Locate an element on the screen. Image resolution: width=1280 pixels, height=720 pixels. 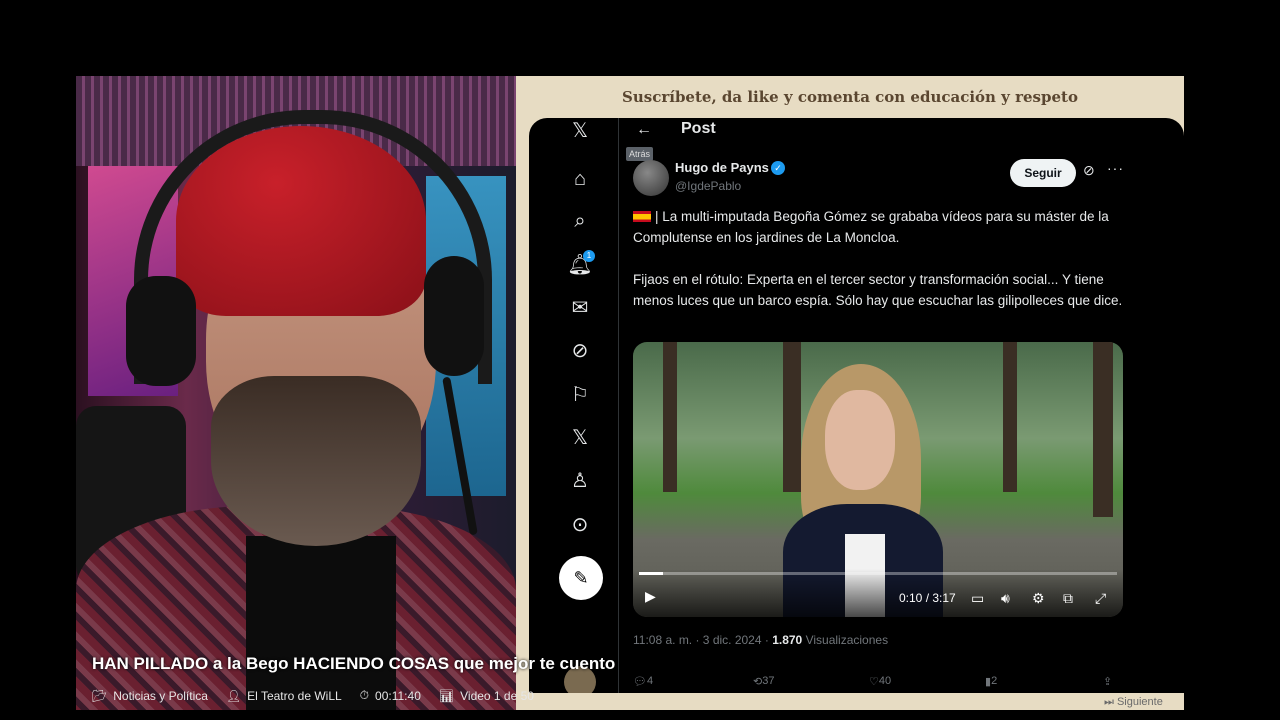
search-icon: ⌕ is located at coordinates (580, 221).